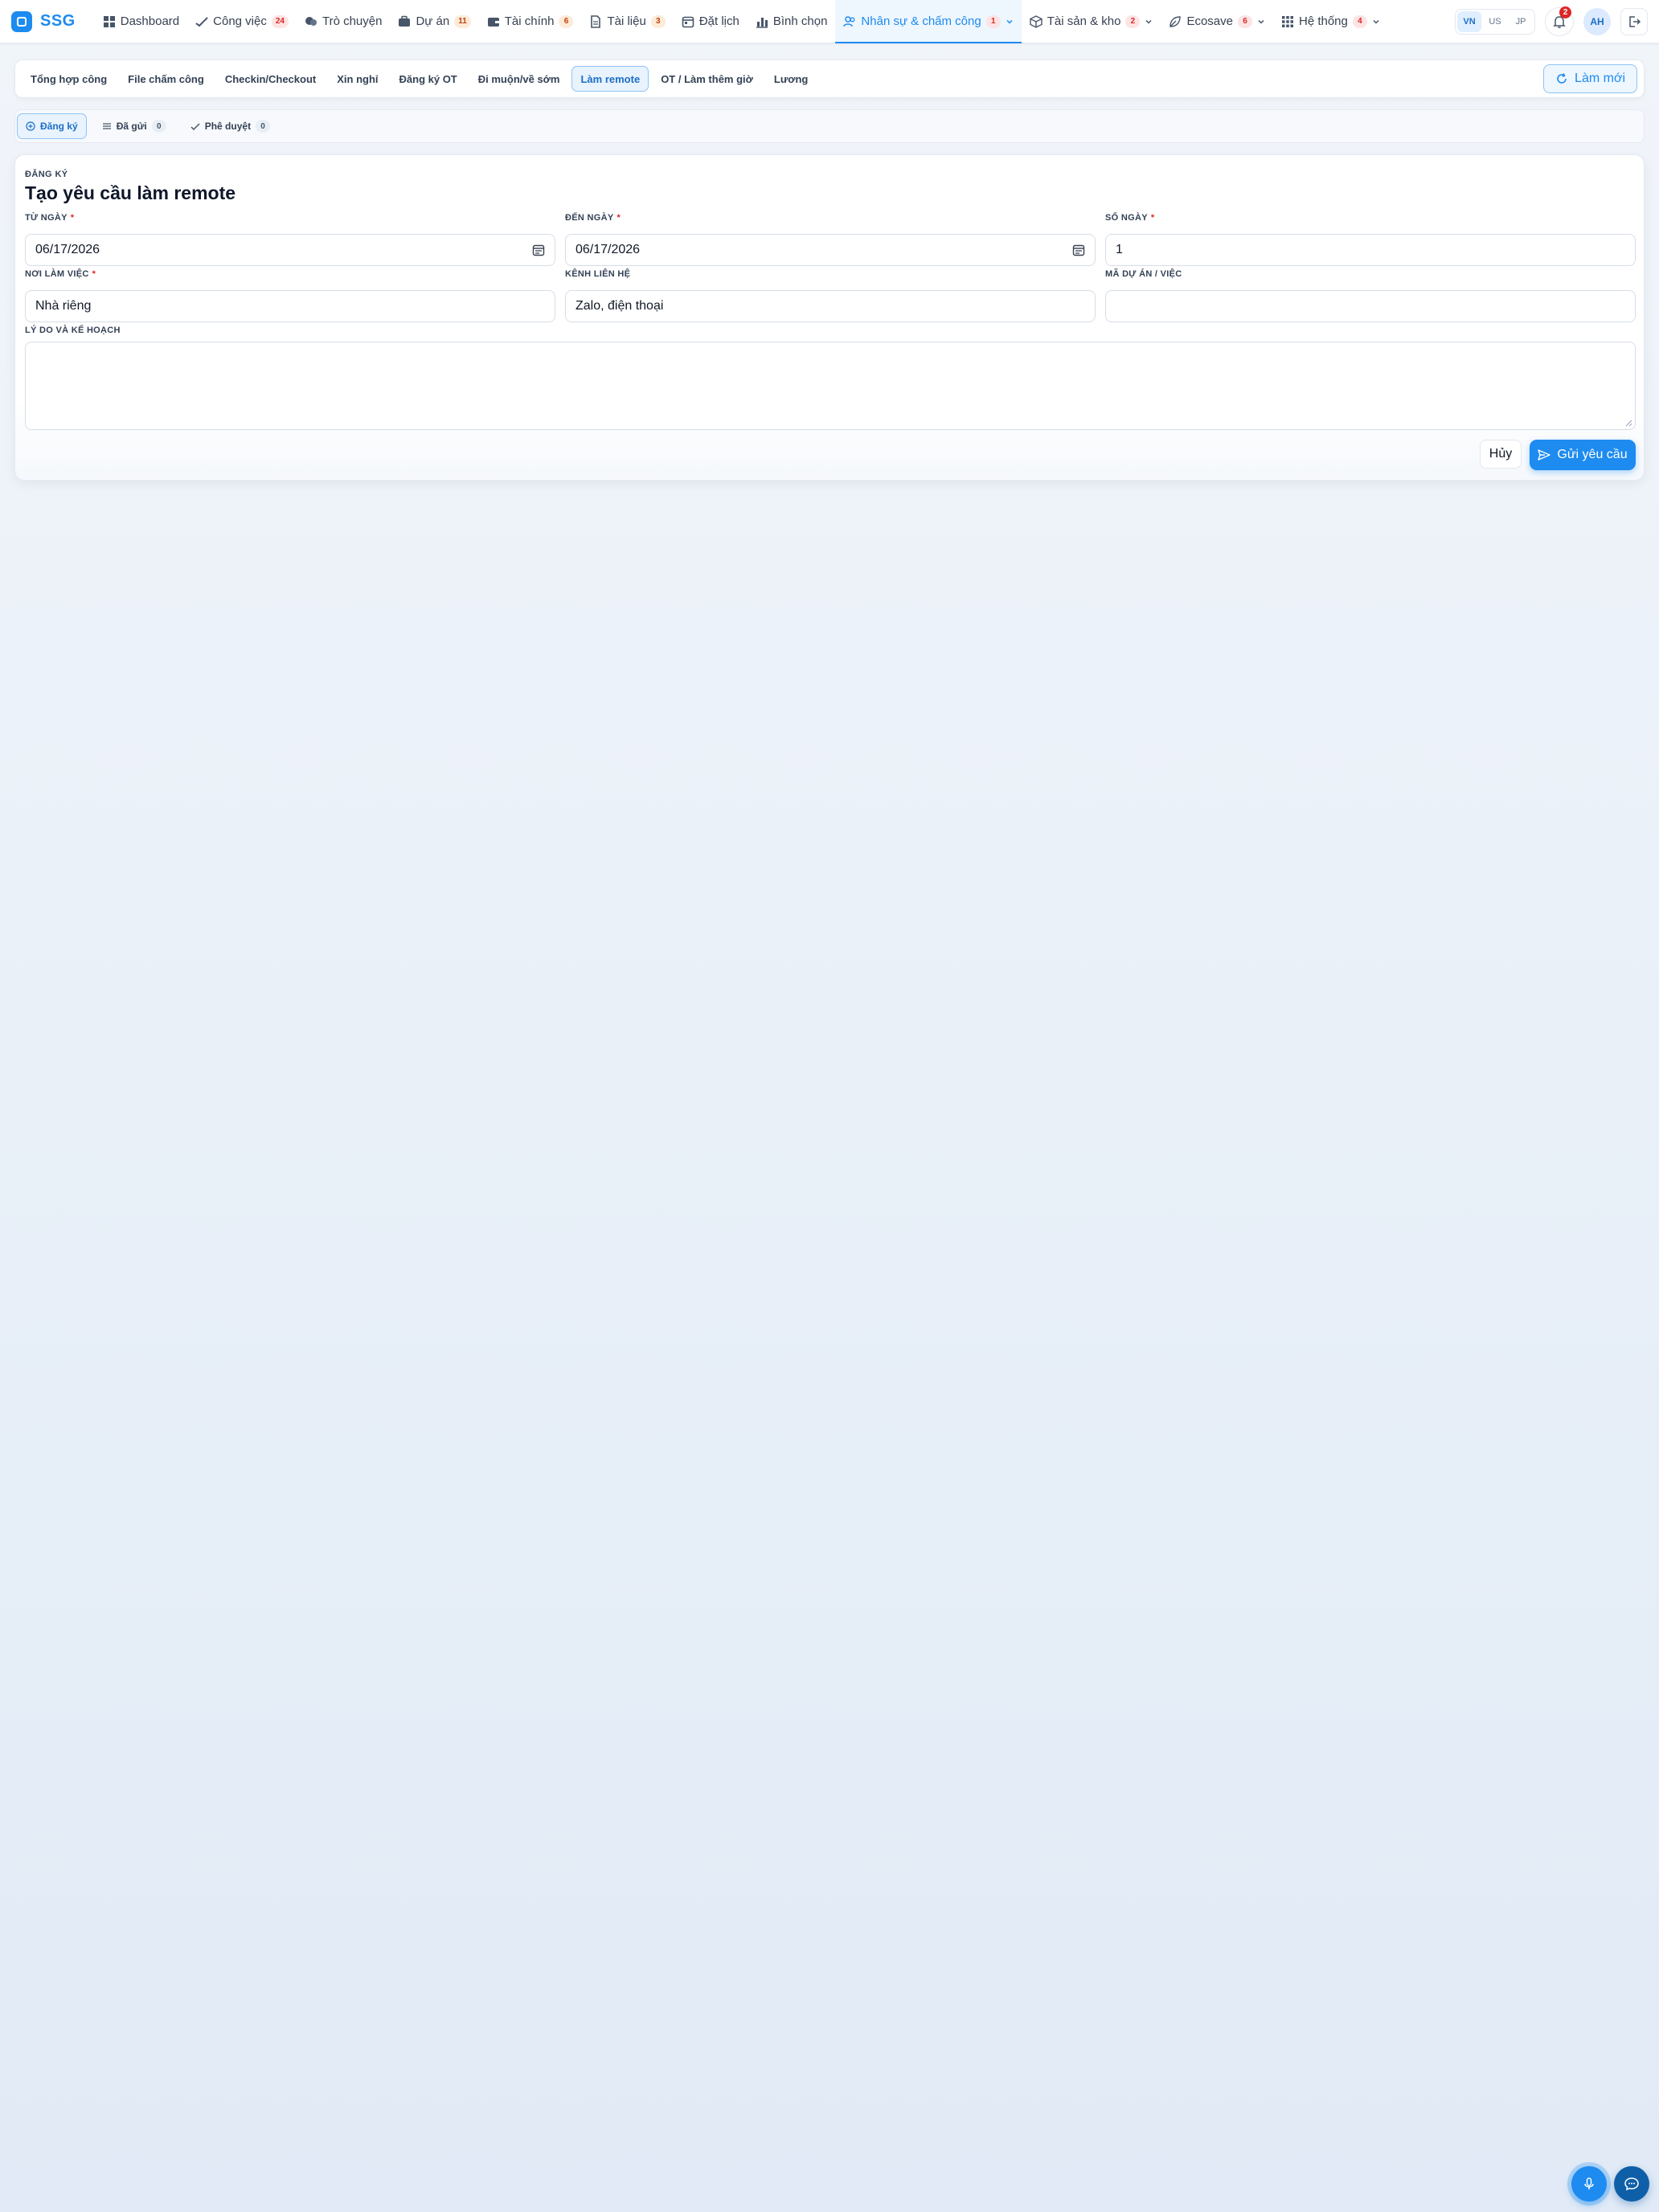 The width and height of the screenshot is (1659, 2212). What do you see at coordinates (1323, 21) in the screenshot?
I see `nav-item-label: Hệ thống` at bounding box center [1323, 21].